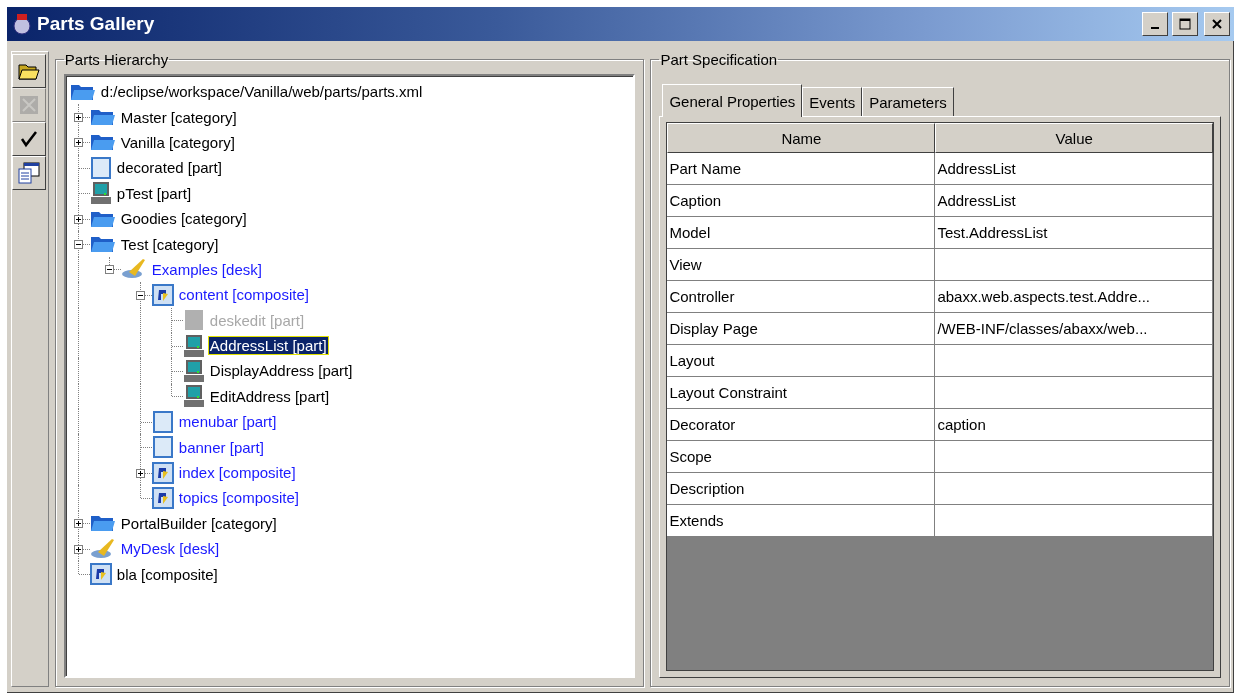 This screenshot has height=698, width=1243. Describe the element at coordinates (167, 574) in the screenshot. I see `tree-item: bla [composite]` at that location.